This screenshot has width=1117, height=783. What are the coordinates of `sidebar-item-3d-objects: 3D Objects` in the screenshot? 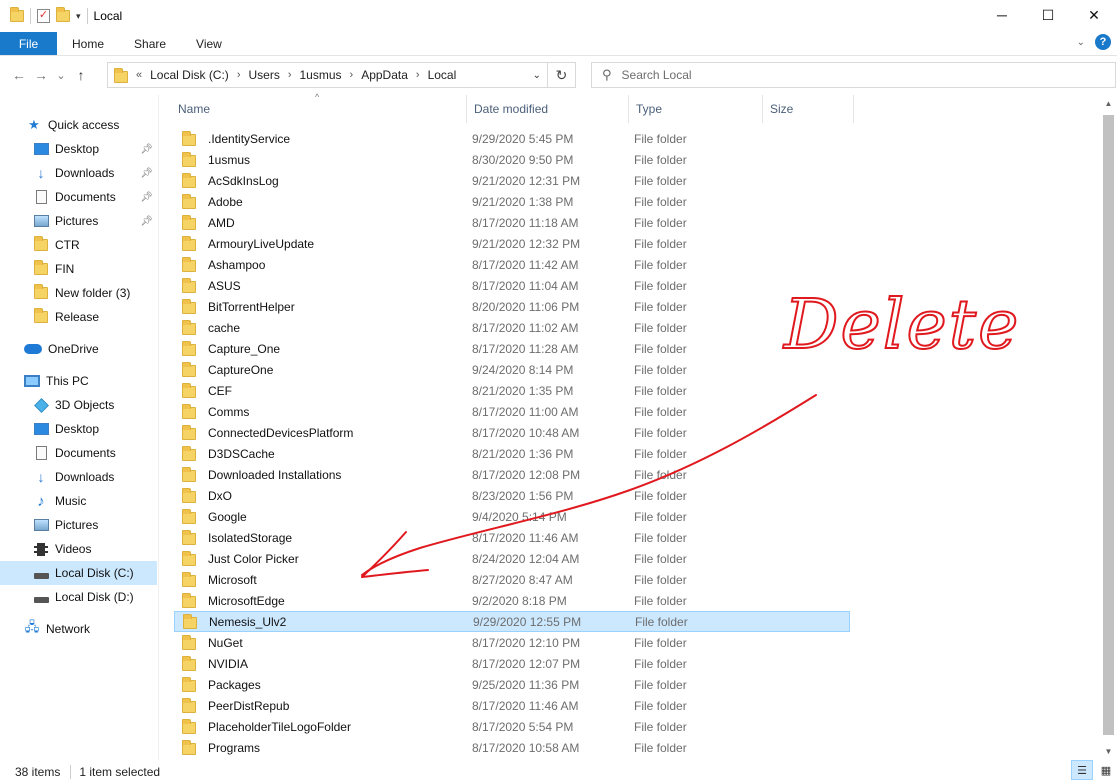 It's located at (78, 405).